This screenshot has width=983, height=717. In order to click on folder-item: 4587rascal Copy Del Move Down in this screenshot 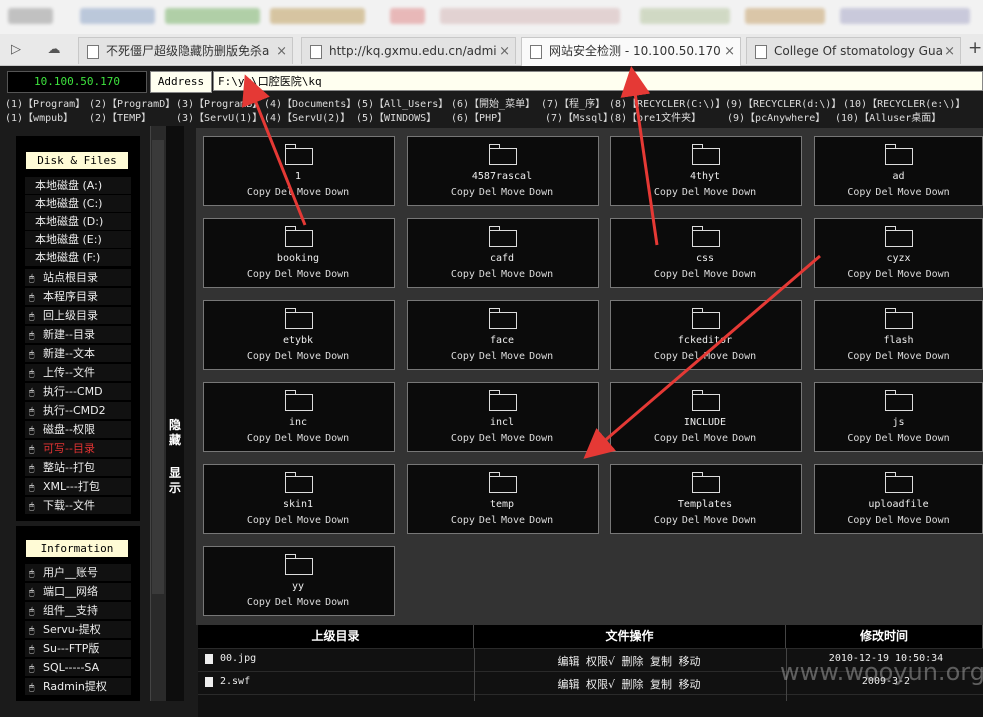, I will do `click(503, 171)`.